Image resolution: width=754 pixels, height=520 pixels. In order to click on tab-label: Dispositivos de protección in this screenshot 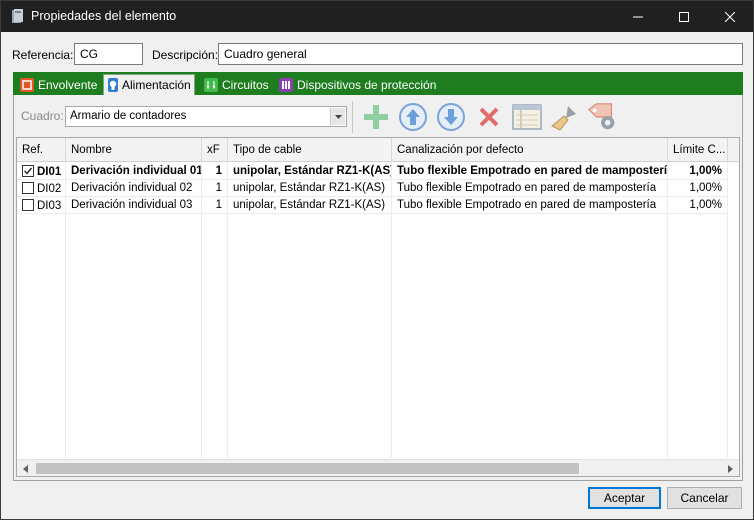, I will do `click(367, 84)`.